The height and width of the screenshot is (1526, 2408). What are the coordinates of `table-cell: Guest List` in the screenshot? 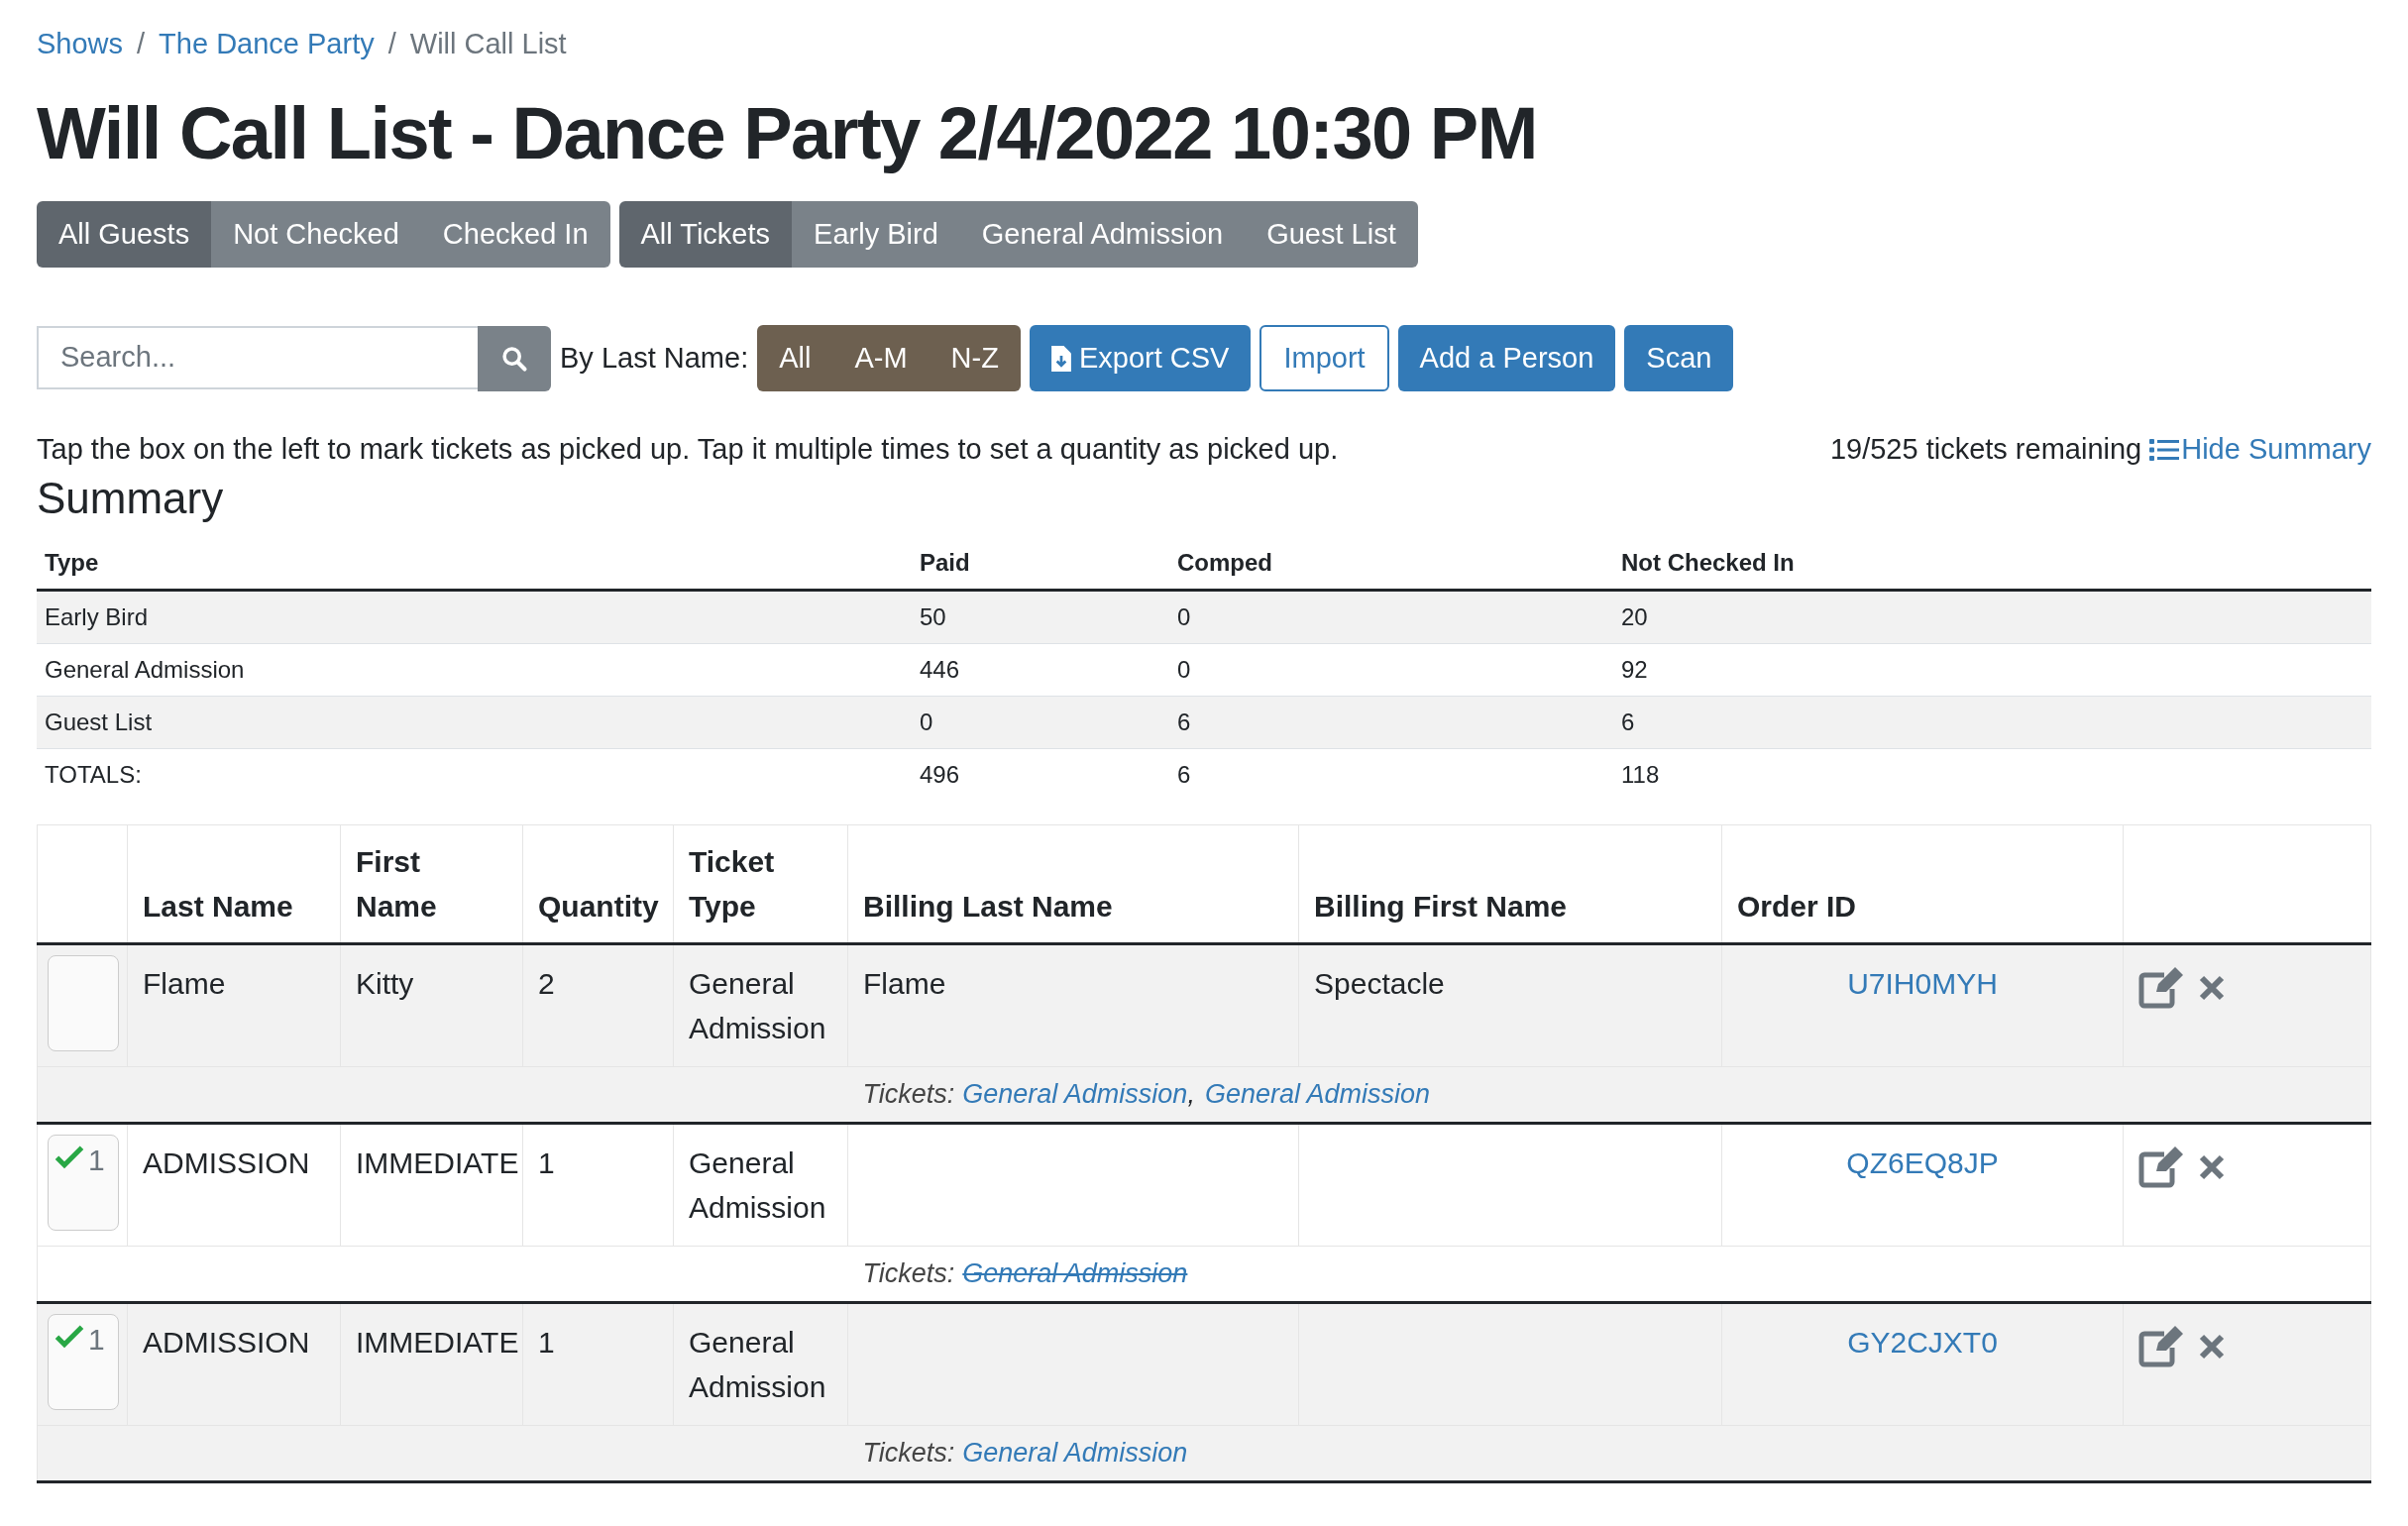 It's located at (474, 722).